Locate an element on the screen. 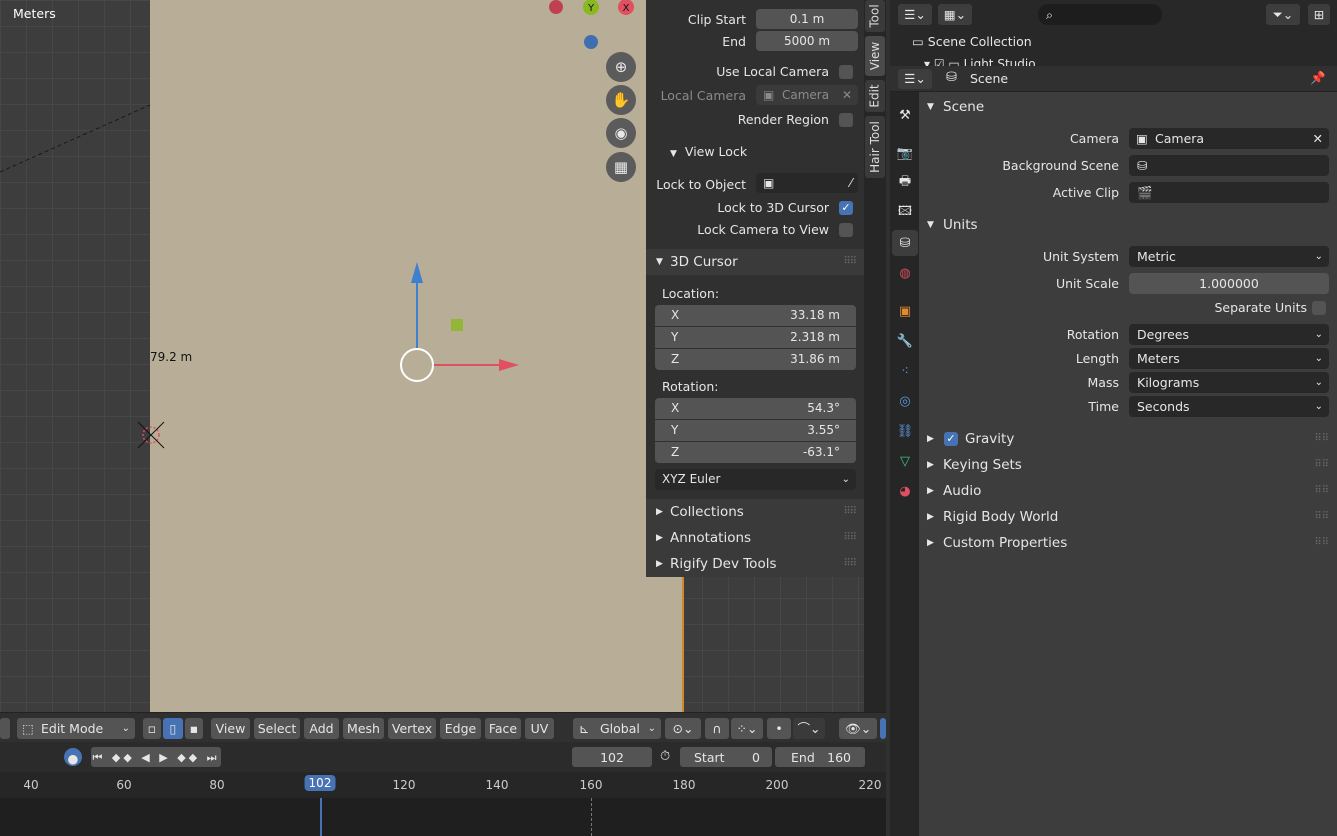  scene-tab-icon: ⛁ is located at coordinates (905, 243).